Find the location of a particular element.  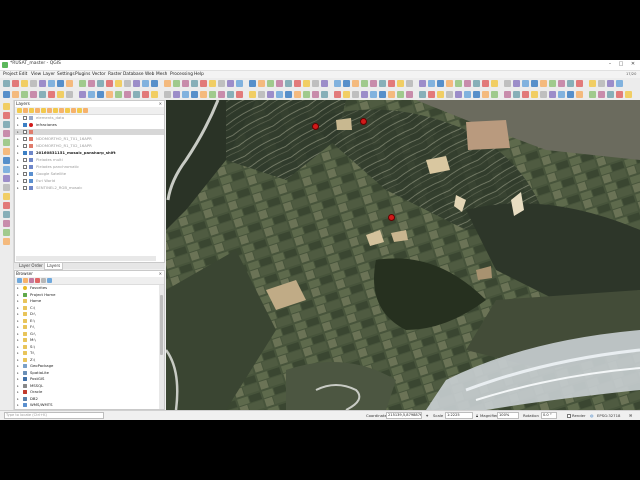

browser-item: ▸ M:\ is located at coordinates (87, 340).